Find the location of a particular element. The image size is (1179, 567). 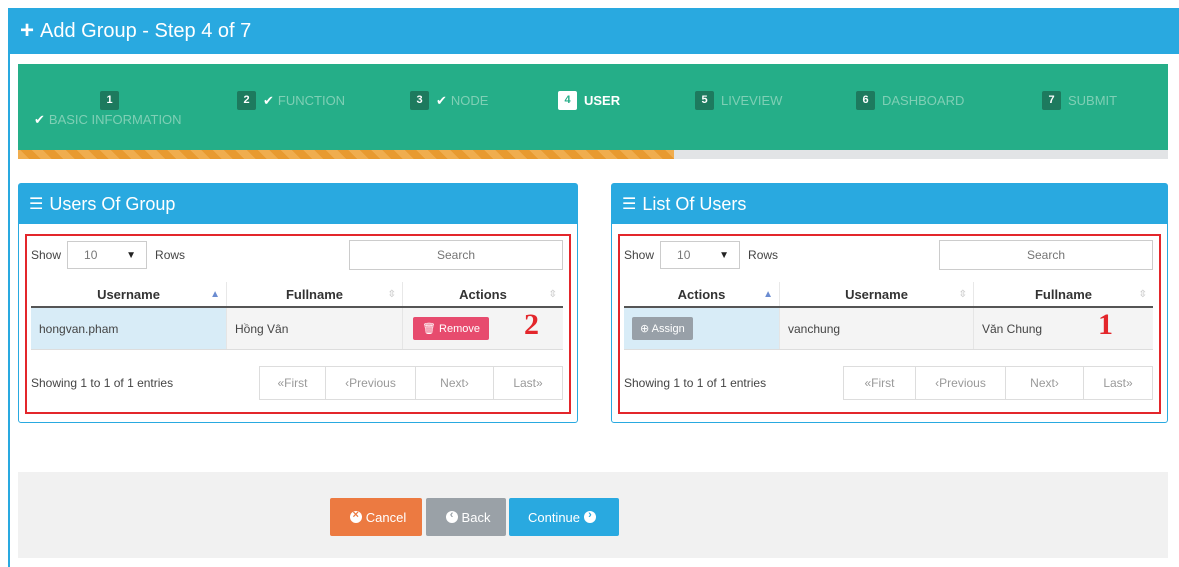

column-username: Username ⇳ is located at coordinates (877, 294).